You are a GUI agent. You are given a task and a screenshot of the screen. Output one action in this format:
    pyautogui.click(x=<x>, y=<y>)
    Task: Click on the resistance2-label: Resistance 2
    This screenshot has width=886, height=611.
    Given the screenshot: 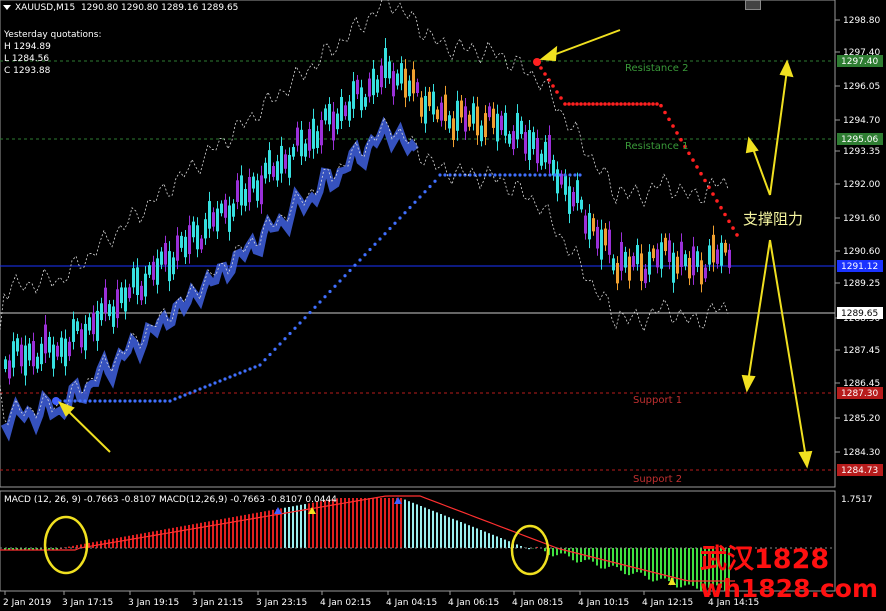 What is the action you would take?
    pyautogui.click(x=656, y=68)
    